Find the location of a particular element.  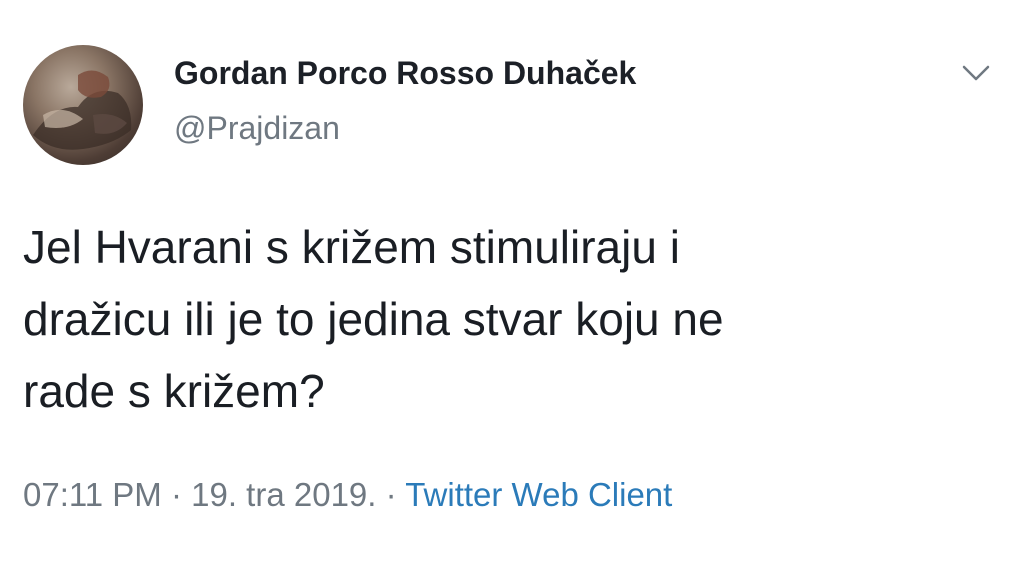

avatar is located at coordinates (83, 105).